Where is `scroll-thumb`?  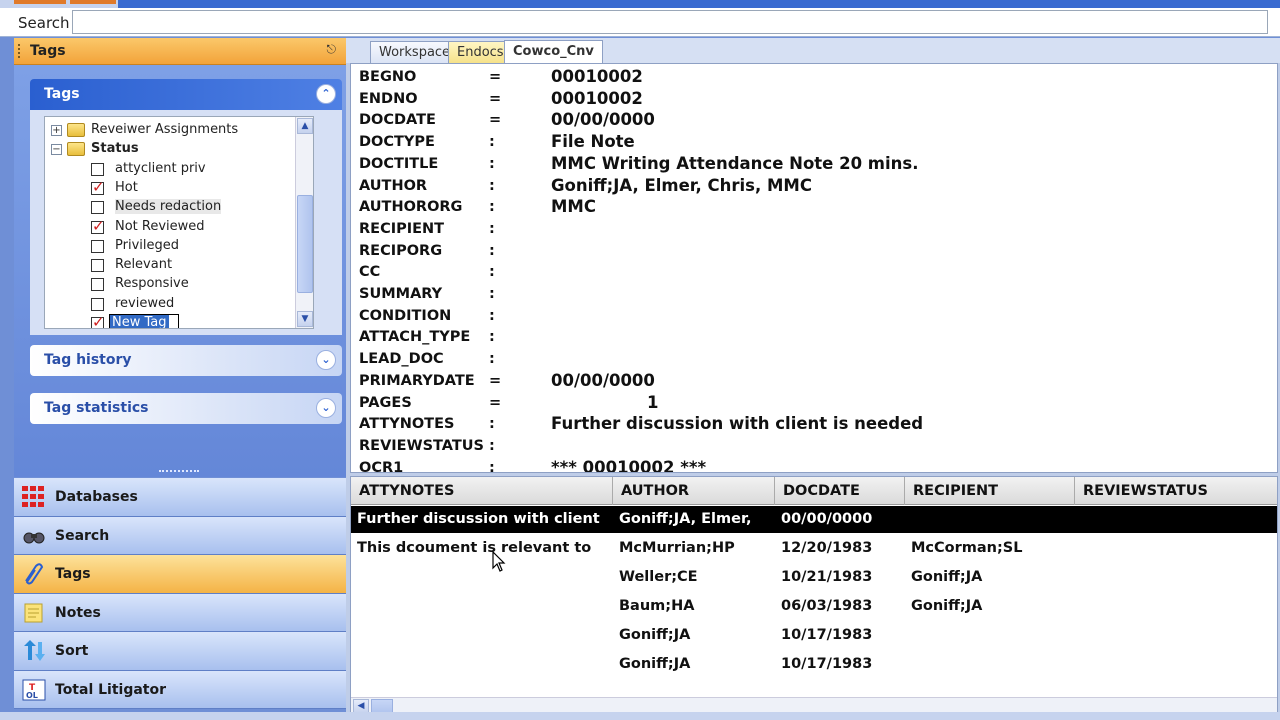 scroll-thumb is located at coordinates (305, 244).